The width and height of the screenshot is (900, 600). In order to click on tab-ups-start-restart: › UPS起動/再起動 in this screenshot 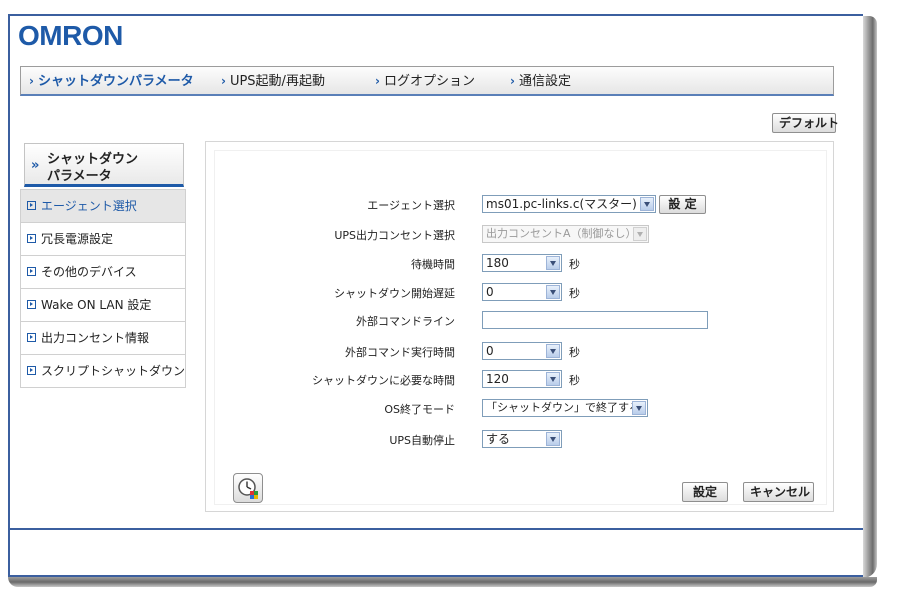, I will do `click(273, 81)`.